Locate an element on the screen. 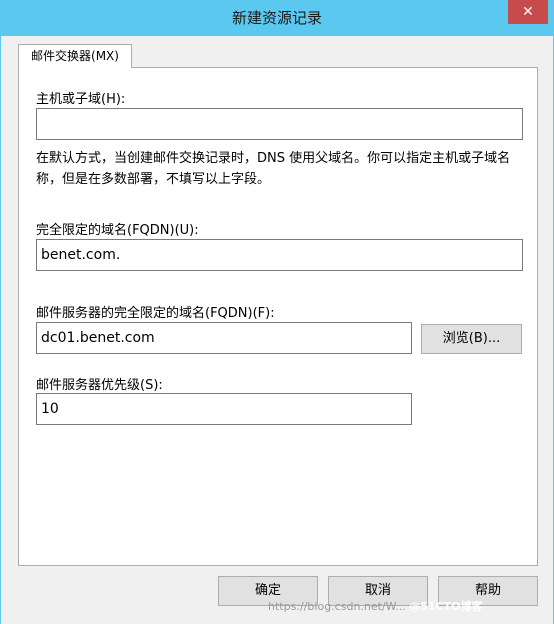  watermark: https://blog.csdn.net/W... @51CTO博客 is located at coordinates (375, 606).